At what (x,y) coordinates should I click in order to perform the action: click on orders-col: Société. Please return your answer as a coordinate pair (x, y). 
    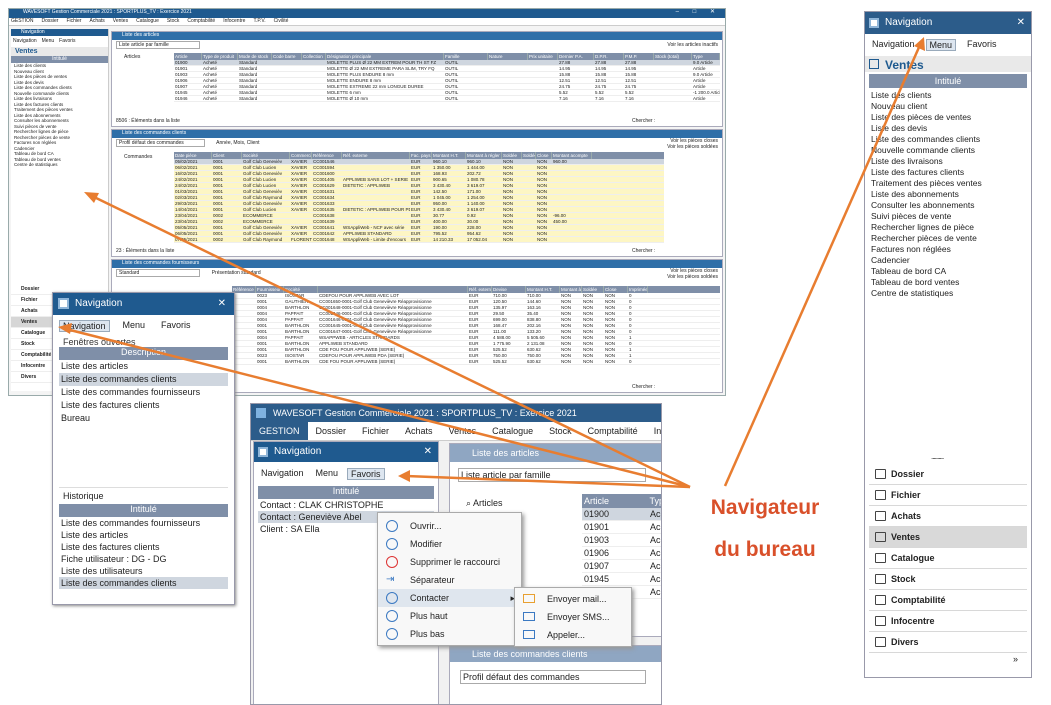
    Looking at the image, I should click on (266, 155).